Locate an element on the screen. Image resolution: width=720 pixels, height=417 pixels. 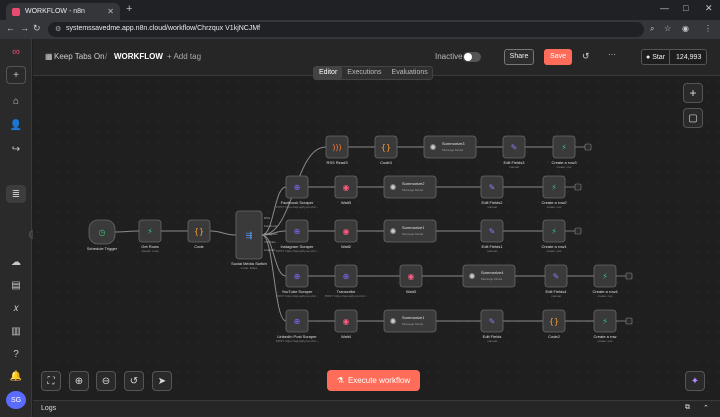
ai-assistant-icon: ✦ is located at coordinates (695, 381).